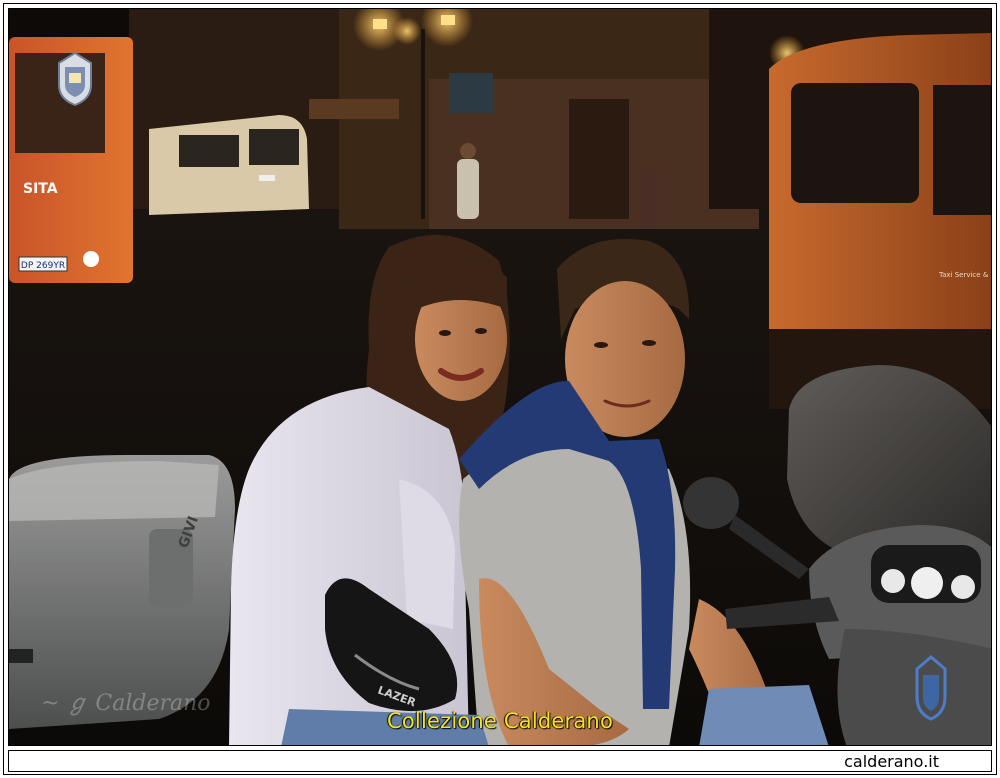 The height and width of the screenshot is (778, 1000). What do you see at coordinates (500, 761) in the screenshot?
I see `footer-bar: calderano.it` at bounding box center [500, 761].